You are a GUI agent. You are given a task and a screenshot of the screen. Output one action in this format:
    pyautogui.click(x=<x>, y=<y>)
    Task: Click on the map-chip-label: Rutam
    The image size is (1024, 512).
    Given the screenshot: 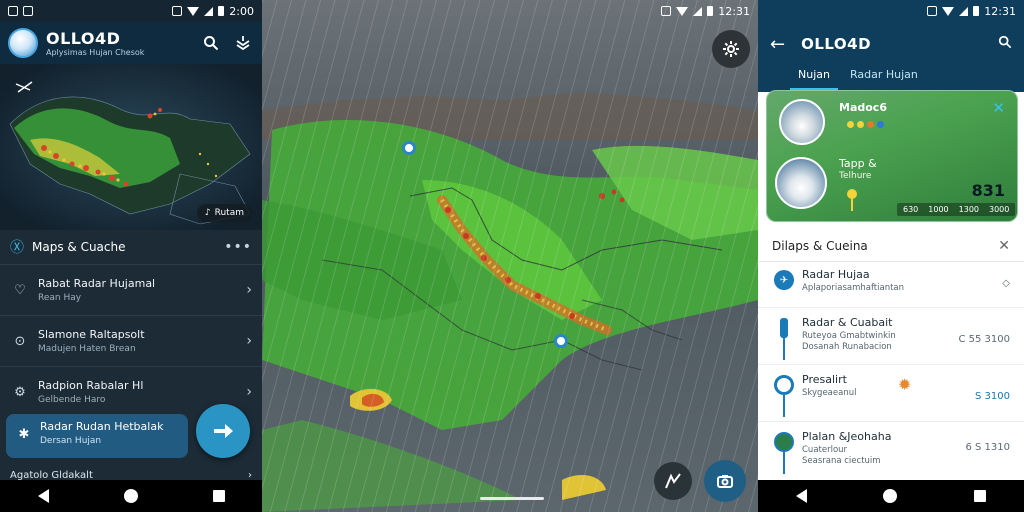 What is the action you would take?
    pyautogui.click(x=229, y=213)
    